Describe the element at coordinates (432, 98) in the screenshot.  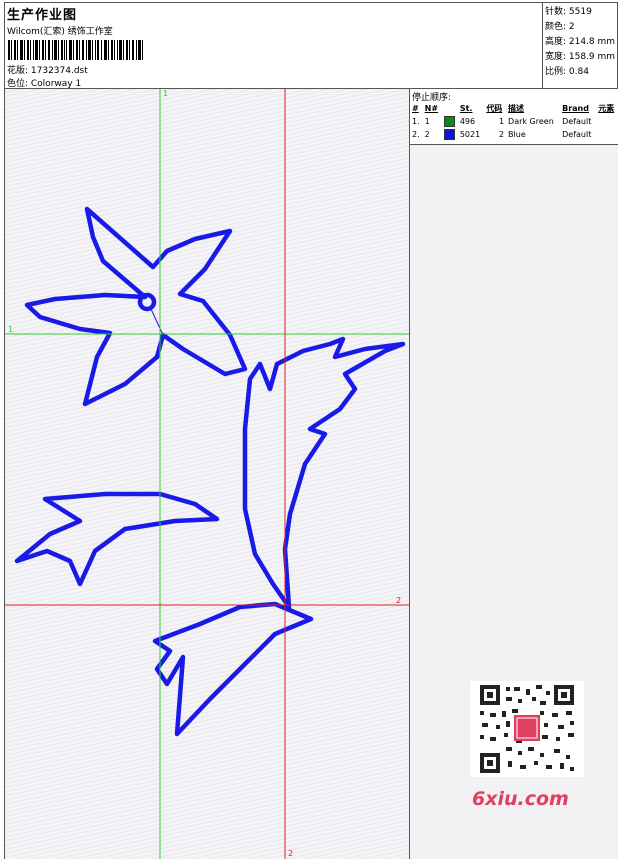
I see `stop-sequence-heading: 停止顺序:` at that location.